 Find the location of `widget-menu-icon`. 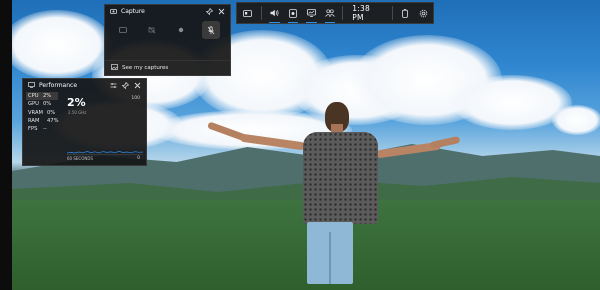

widget-menu-icon is located at coordinates (248, 13).